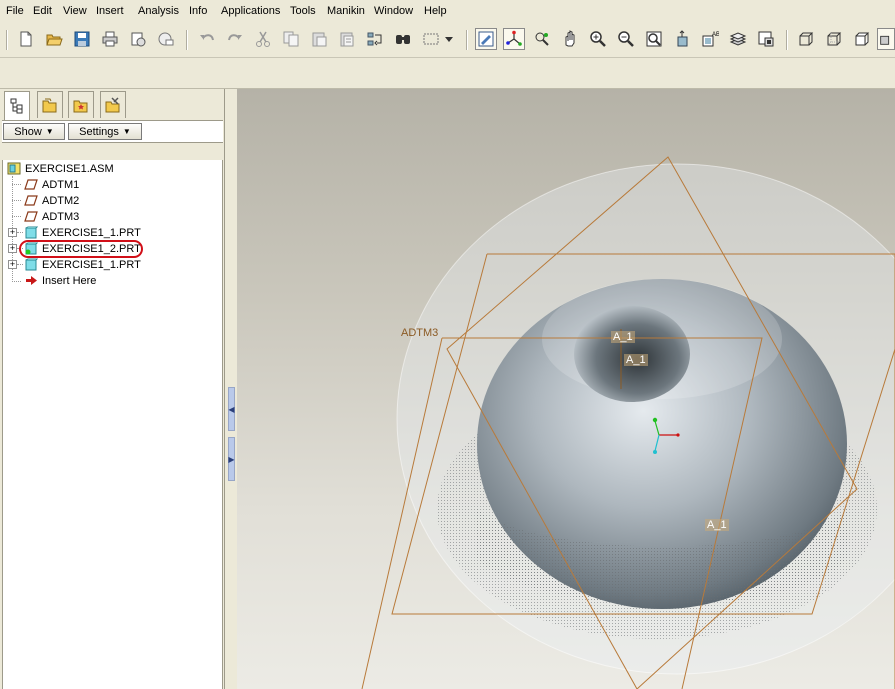 The width and height of the screenshot is (895, 689). I want to click on menu-manikin: Manikin, so click(346, 11).